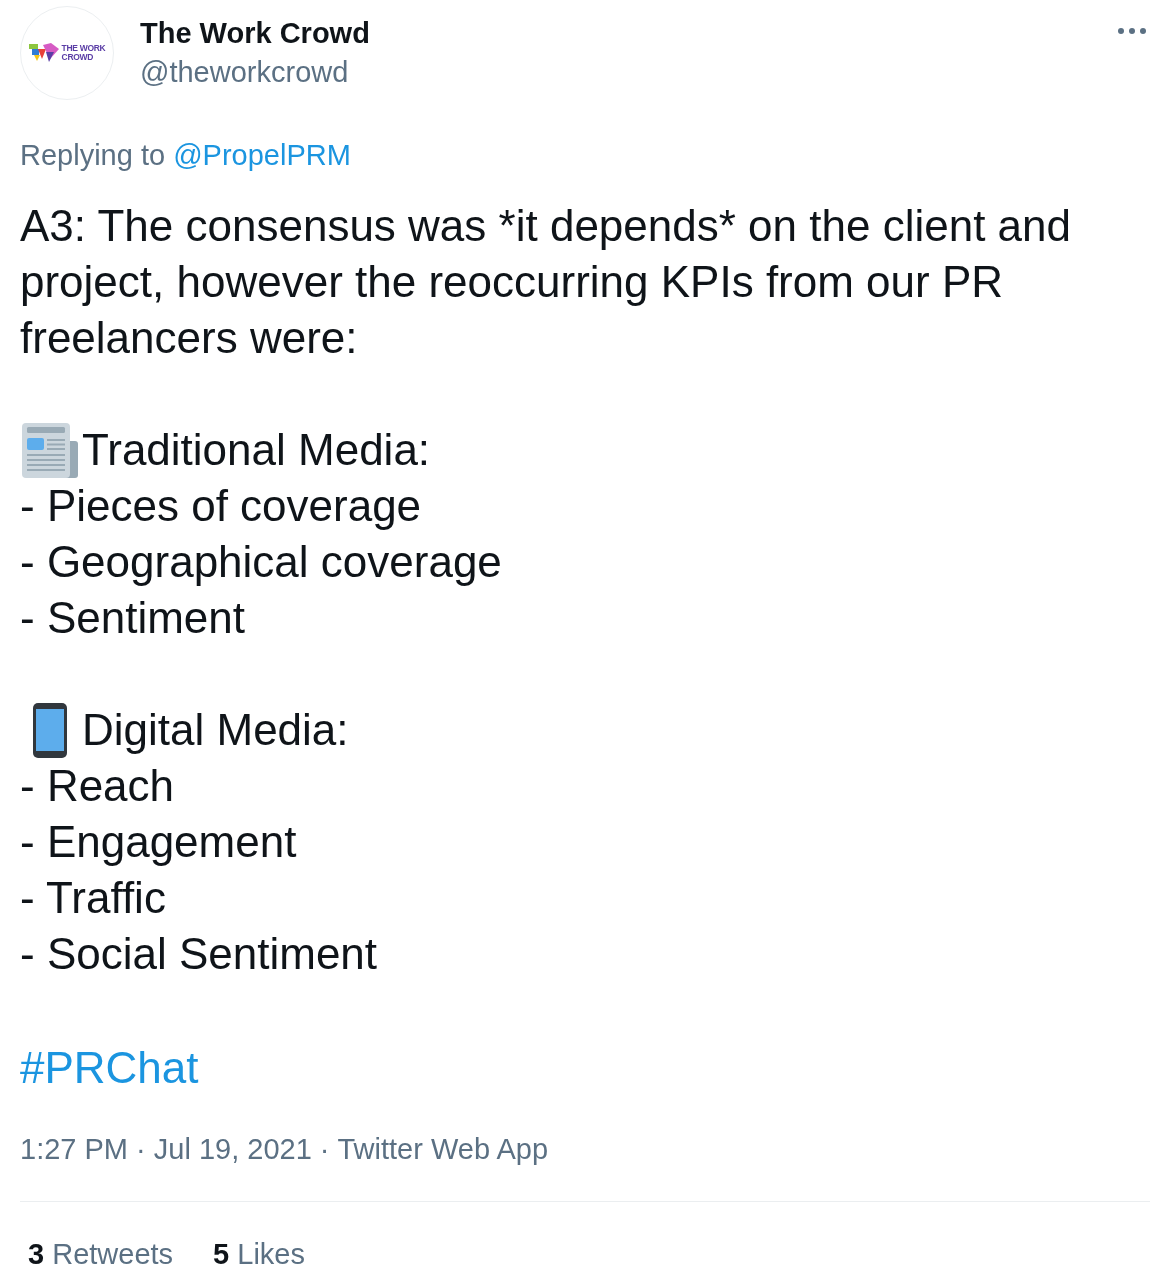  Describe the element at coordinates (98, 786) in the screenshot. I see `list-item: - Reach` at that location.